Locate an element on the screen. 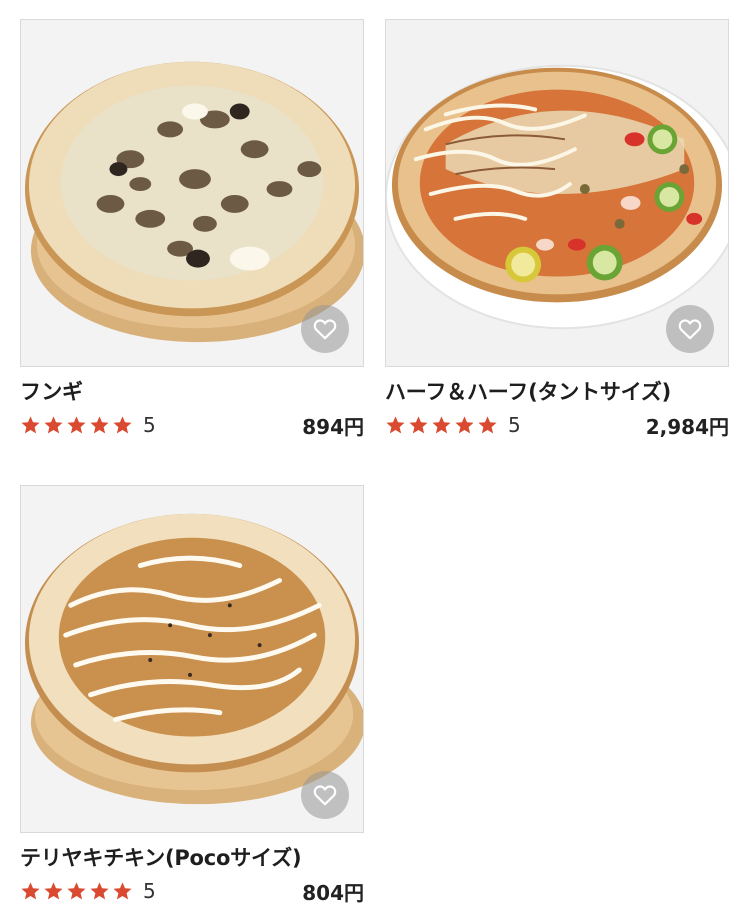 This screenshot has height=916, width=750. product-meta: 5 2,984円 is located at coordinates (557, 425).